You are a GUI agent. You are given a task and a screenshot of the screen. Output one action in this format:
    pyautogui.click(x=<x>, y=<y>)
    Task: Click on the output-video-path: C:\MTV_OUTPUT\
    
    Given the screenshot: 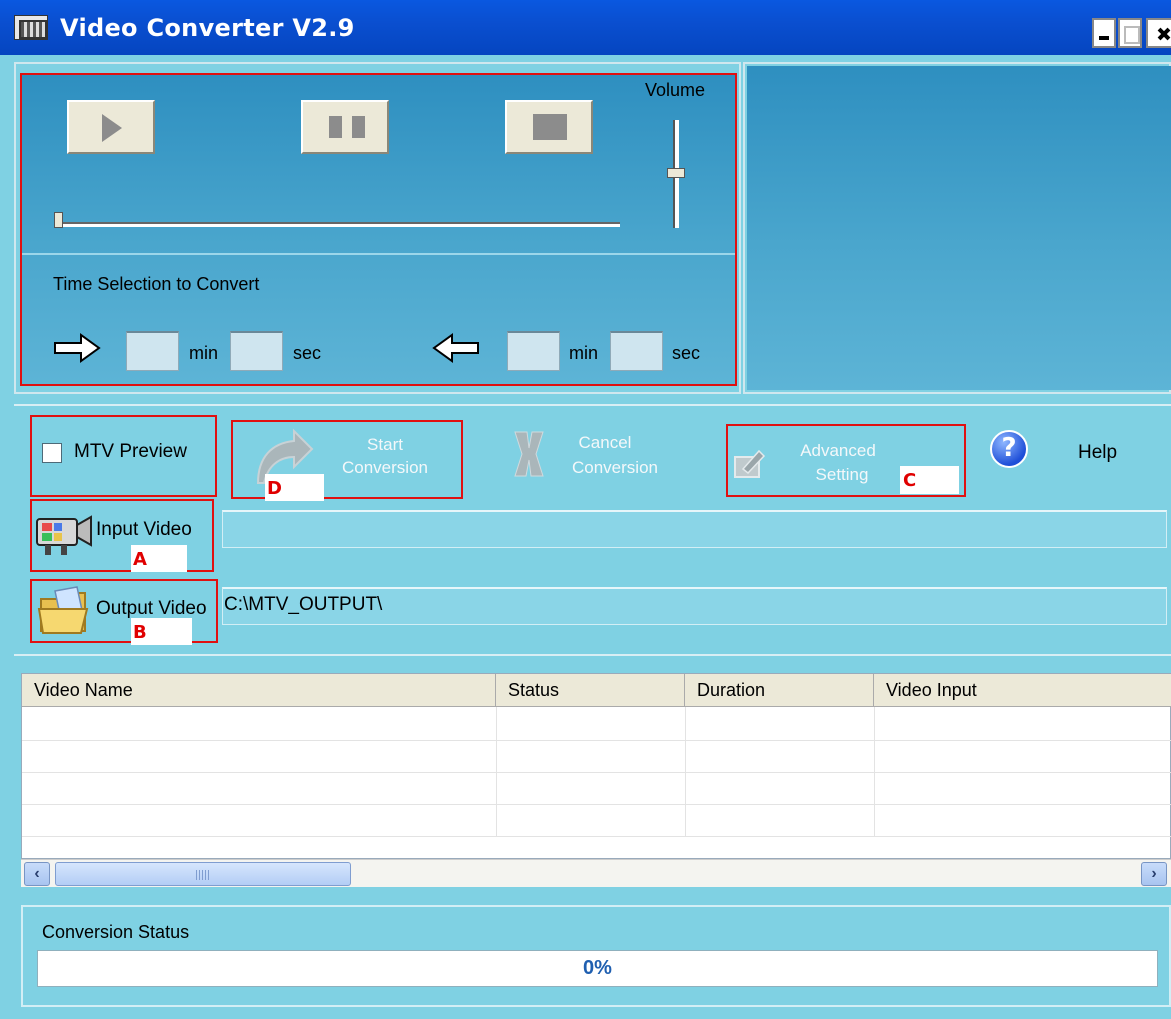 What is the action you would take?
    pyautogui.click(x=303, y=604)
    